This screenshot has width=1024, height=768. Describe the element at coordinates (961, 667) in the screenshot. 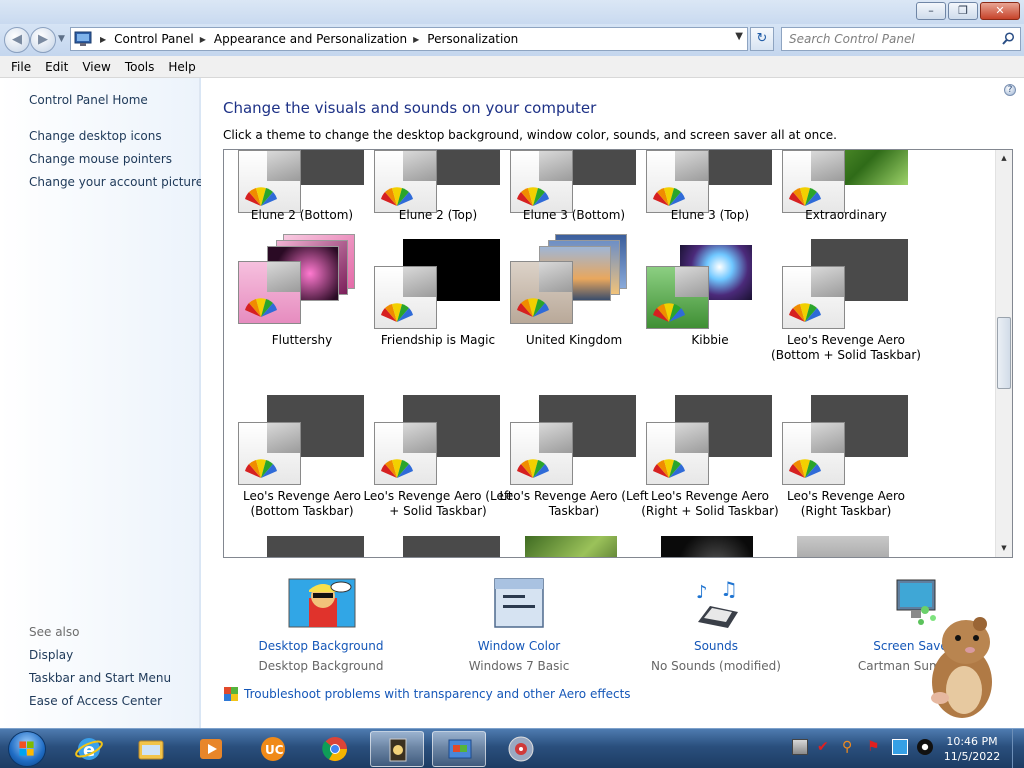

I see `hamster-character-icon` at that location.